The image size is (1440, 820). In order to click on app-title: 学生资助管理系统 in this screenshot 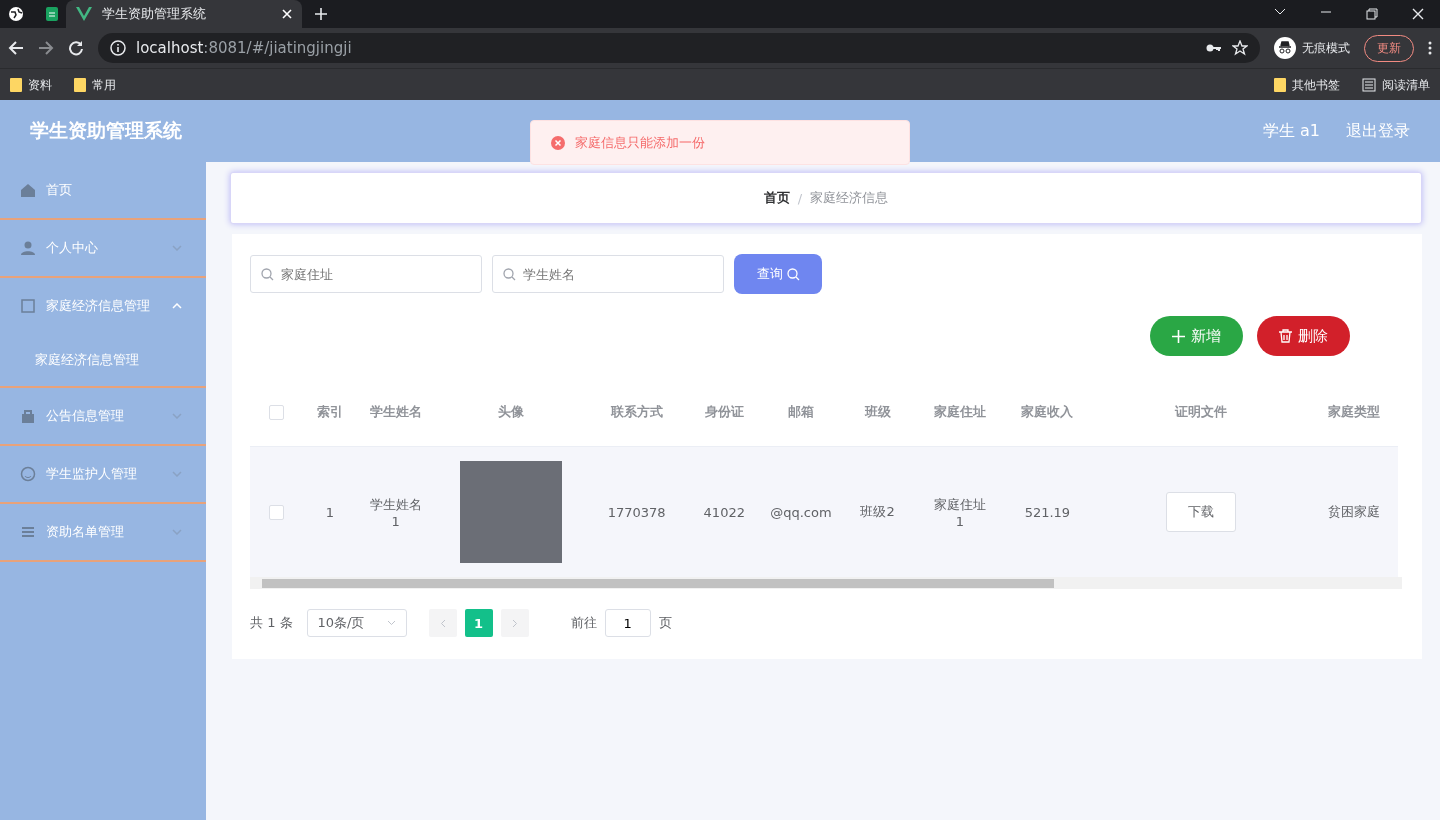, I will do `click(106, 130)`.